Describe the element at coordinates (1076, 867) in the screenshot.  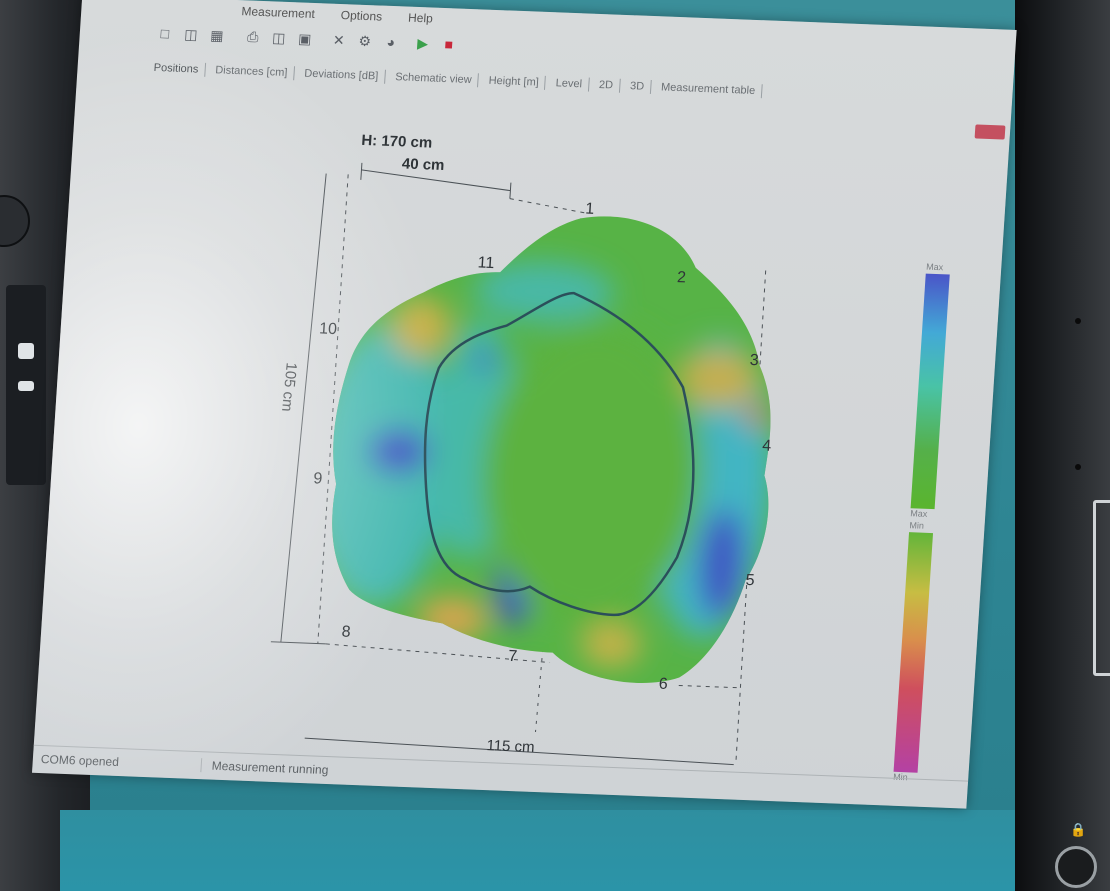
I see `power-button` at that location.